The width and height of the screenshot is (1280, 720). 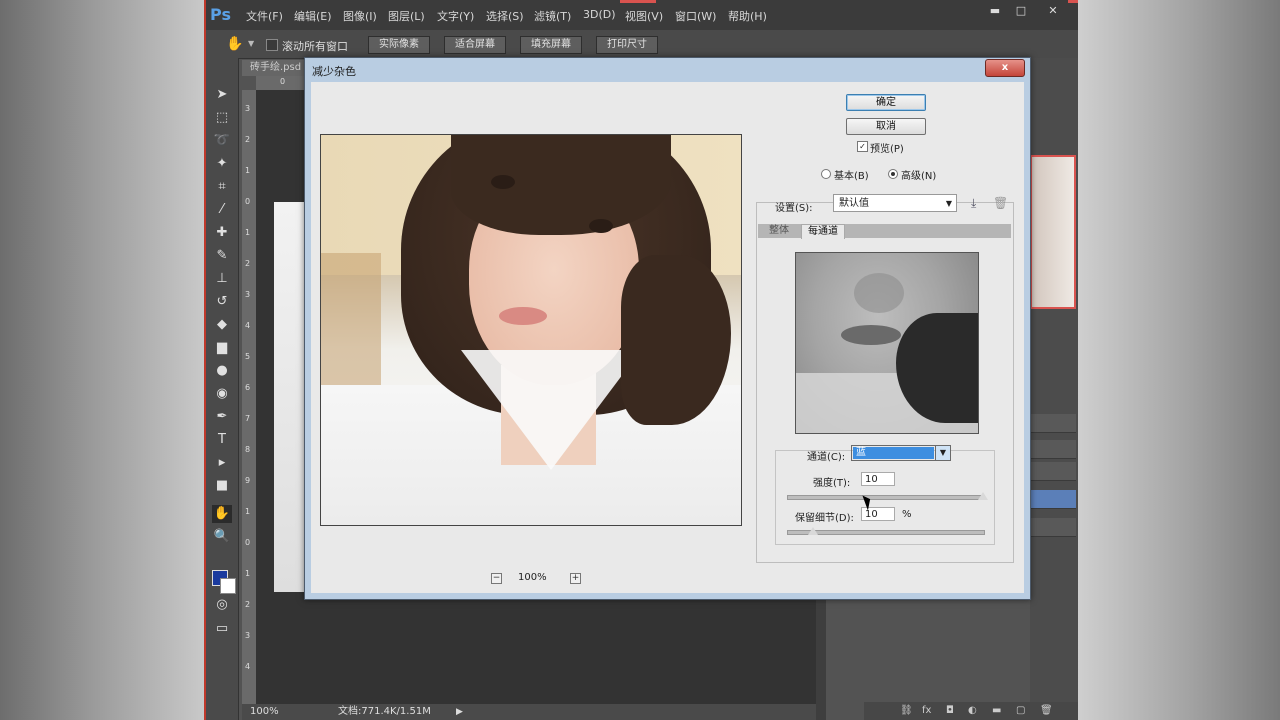 I want to click on tab-strip, so click(x=884, y=231).